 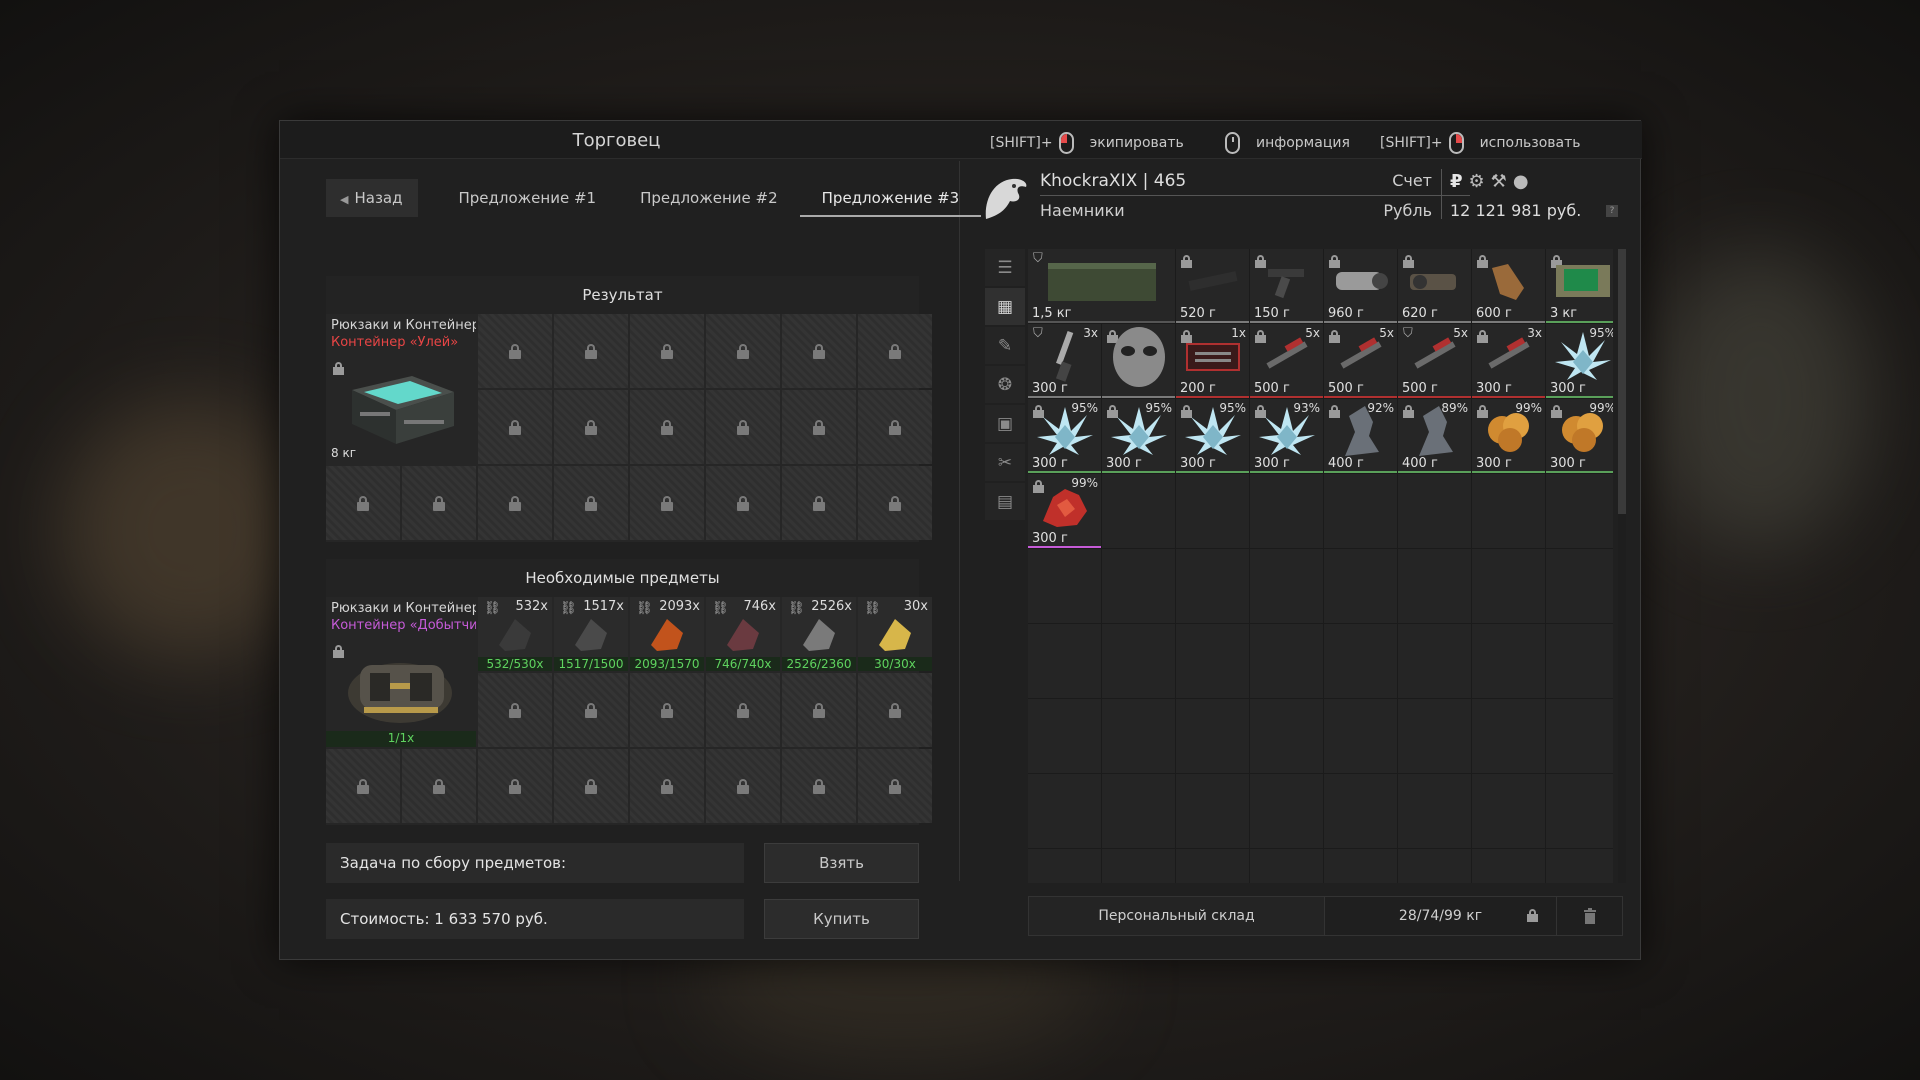 I want to click on required-item: ⛓ 30x 30/30x, so click(x=895, y=634).